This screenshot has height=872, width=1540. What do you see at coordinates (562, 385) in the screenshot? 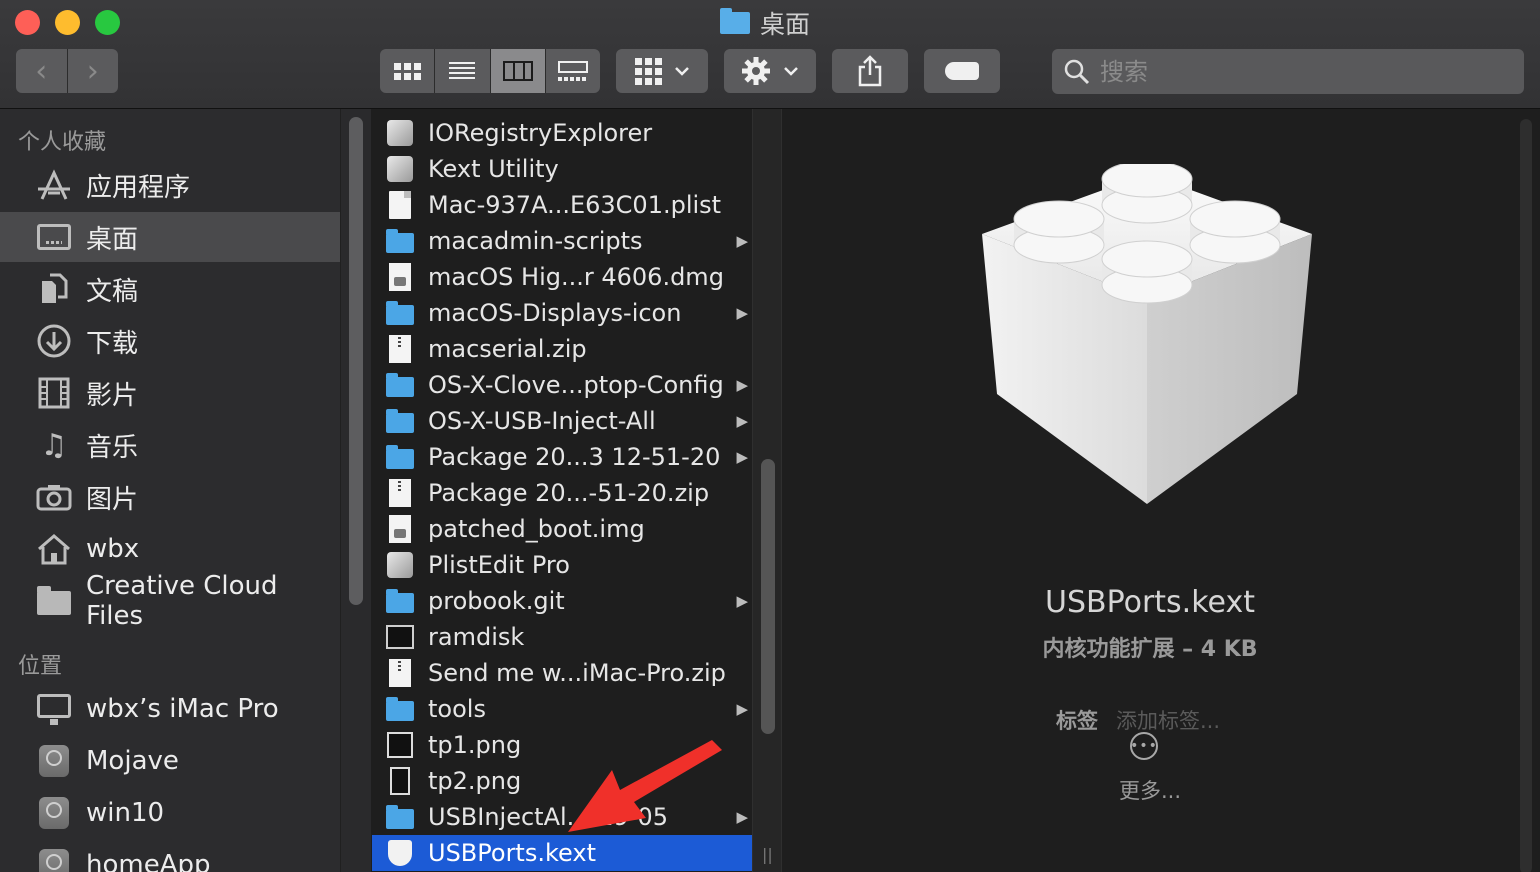
I see `file-row: OS-X-Clove...ptop-Config ▶` at bounding box center [562, 385].